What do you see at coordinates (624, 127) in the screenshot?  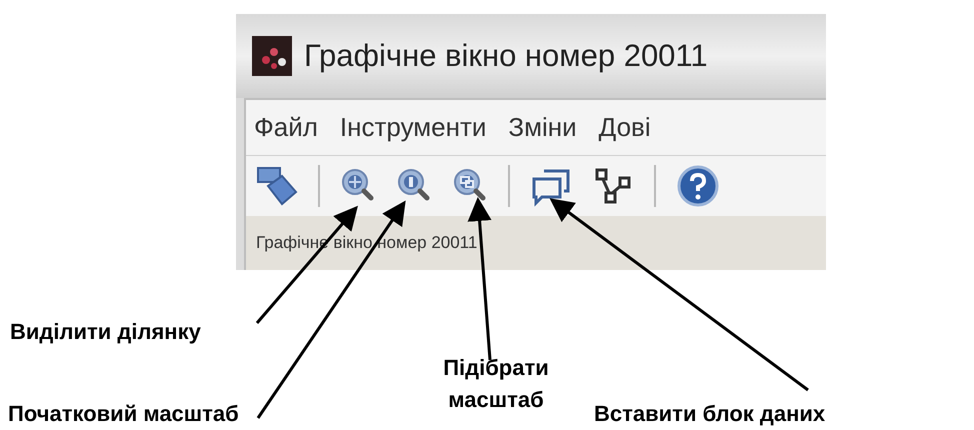 I see `menu-item: Дові` at bounding box center [624, 127].